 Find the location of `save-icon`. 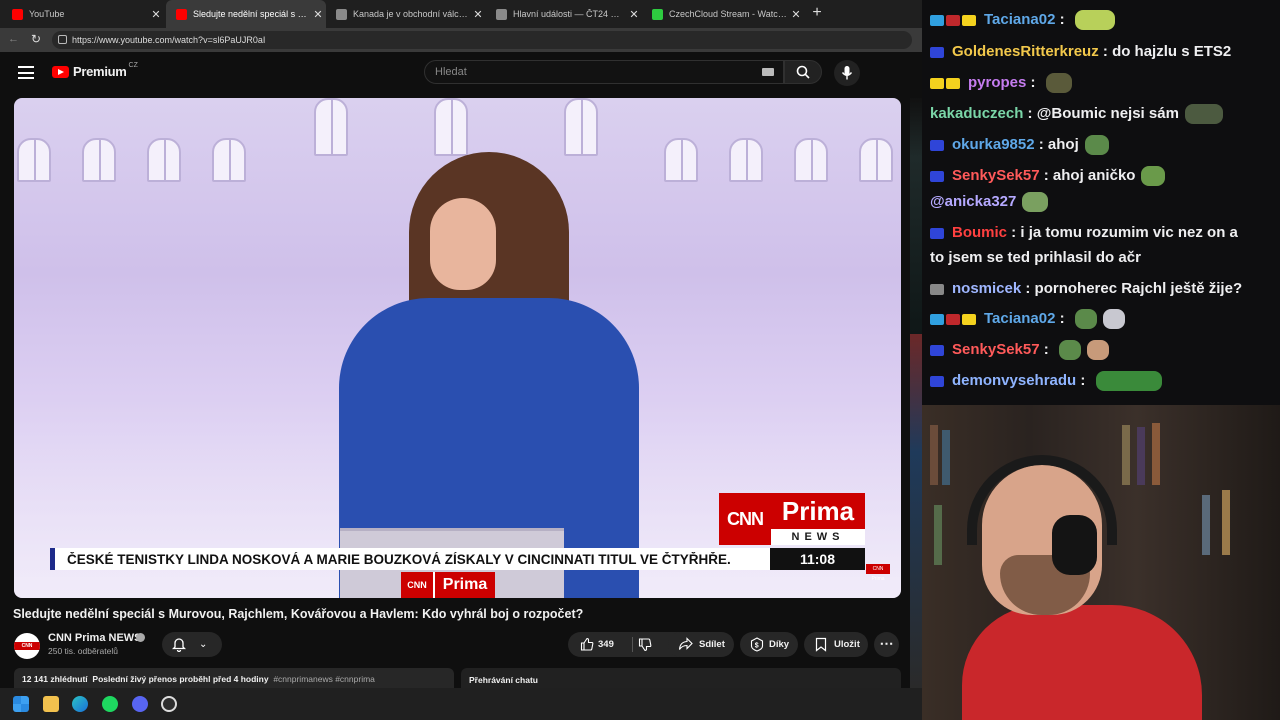

save-icon is located at coordinates (821, 644).